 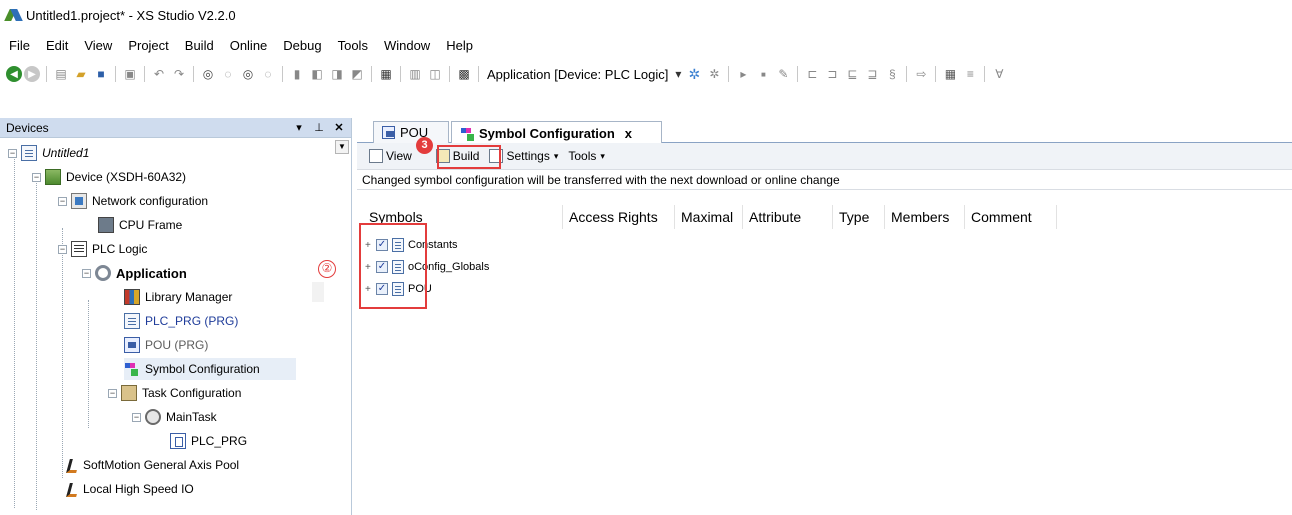 I want to click on run-icon: ▸, so click(x=743, y=74).